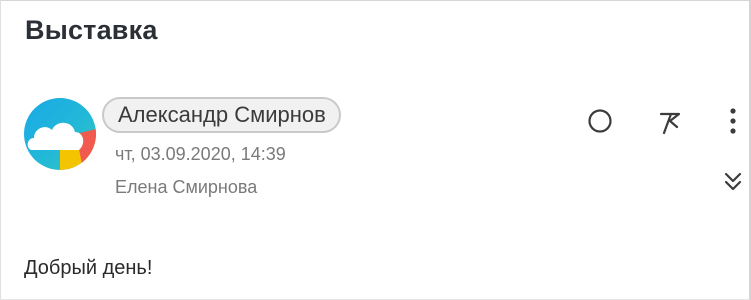 The height and width of the screenshot is (300, 751). I want to click on chevron-double-down-icon, so click(733, 181).